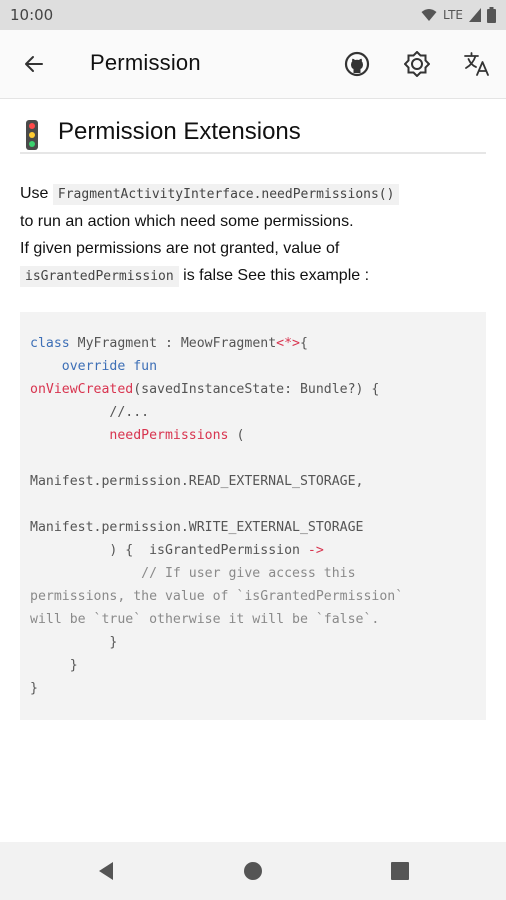  I want to click on status-bar: 10:00 LTE, so click(253, 15).